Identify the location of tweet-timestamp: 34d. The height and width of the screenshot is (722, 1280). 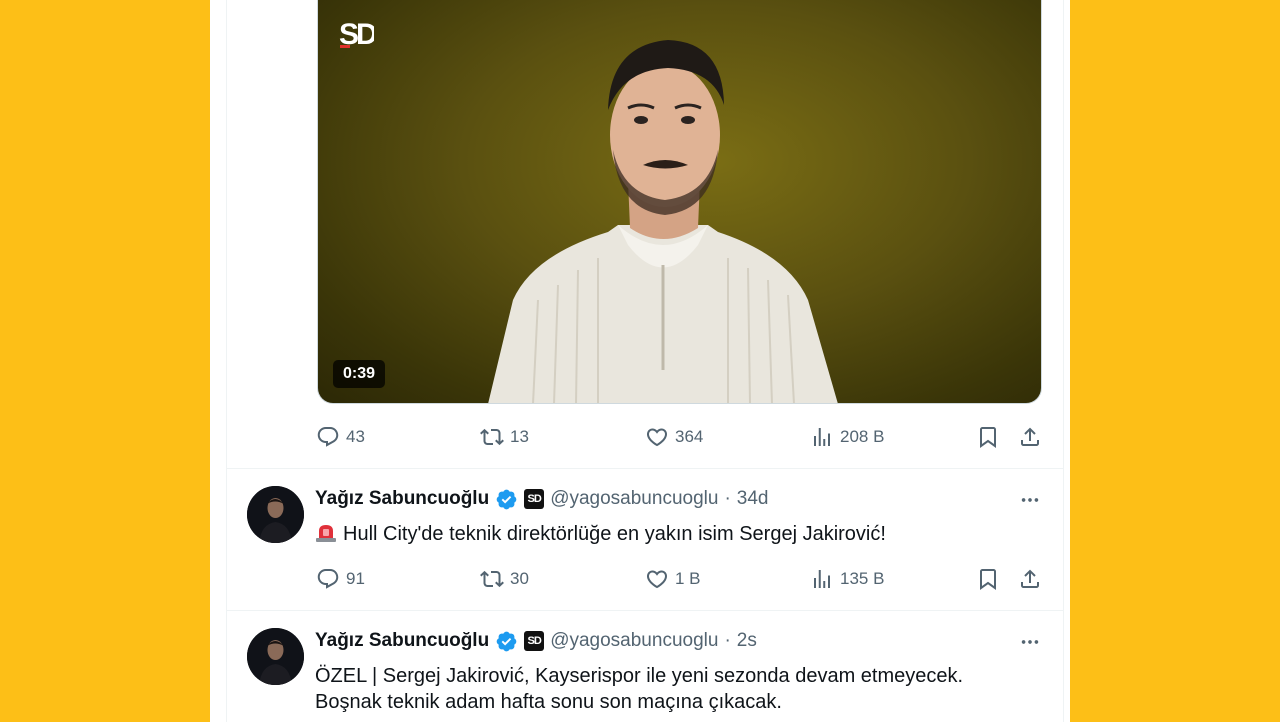
(753, 499).